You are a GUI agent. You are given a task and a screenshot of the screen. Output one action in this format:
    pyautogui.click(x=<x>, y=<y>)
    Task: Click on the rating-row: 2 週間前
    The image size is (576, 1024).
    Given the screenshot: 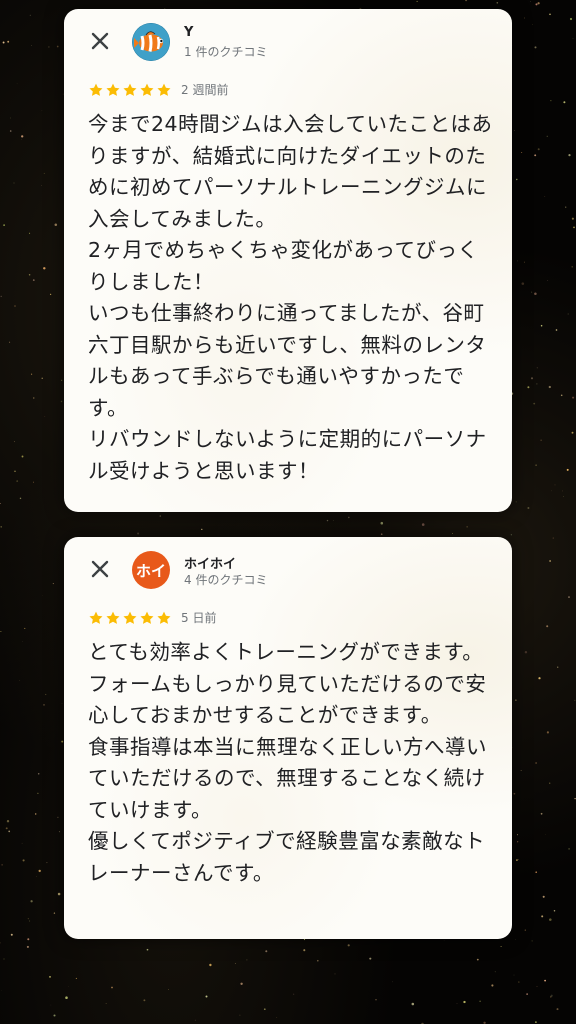 What is the action you would take?
    pyautogui.click(x=158, y=89)
    